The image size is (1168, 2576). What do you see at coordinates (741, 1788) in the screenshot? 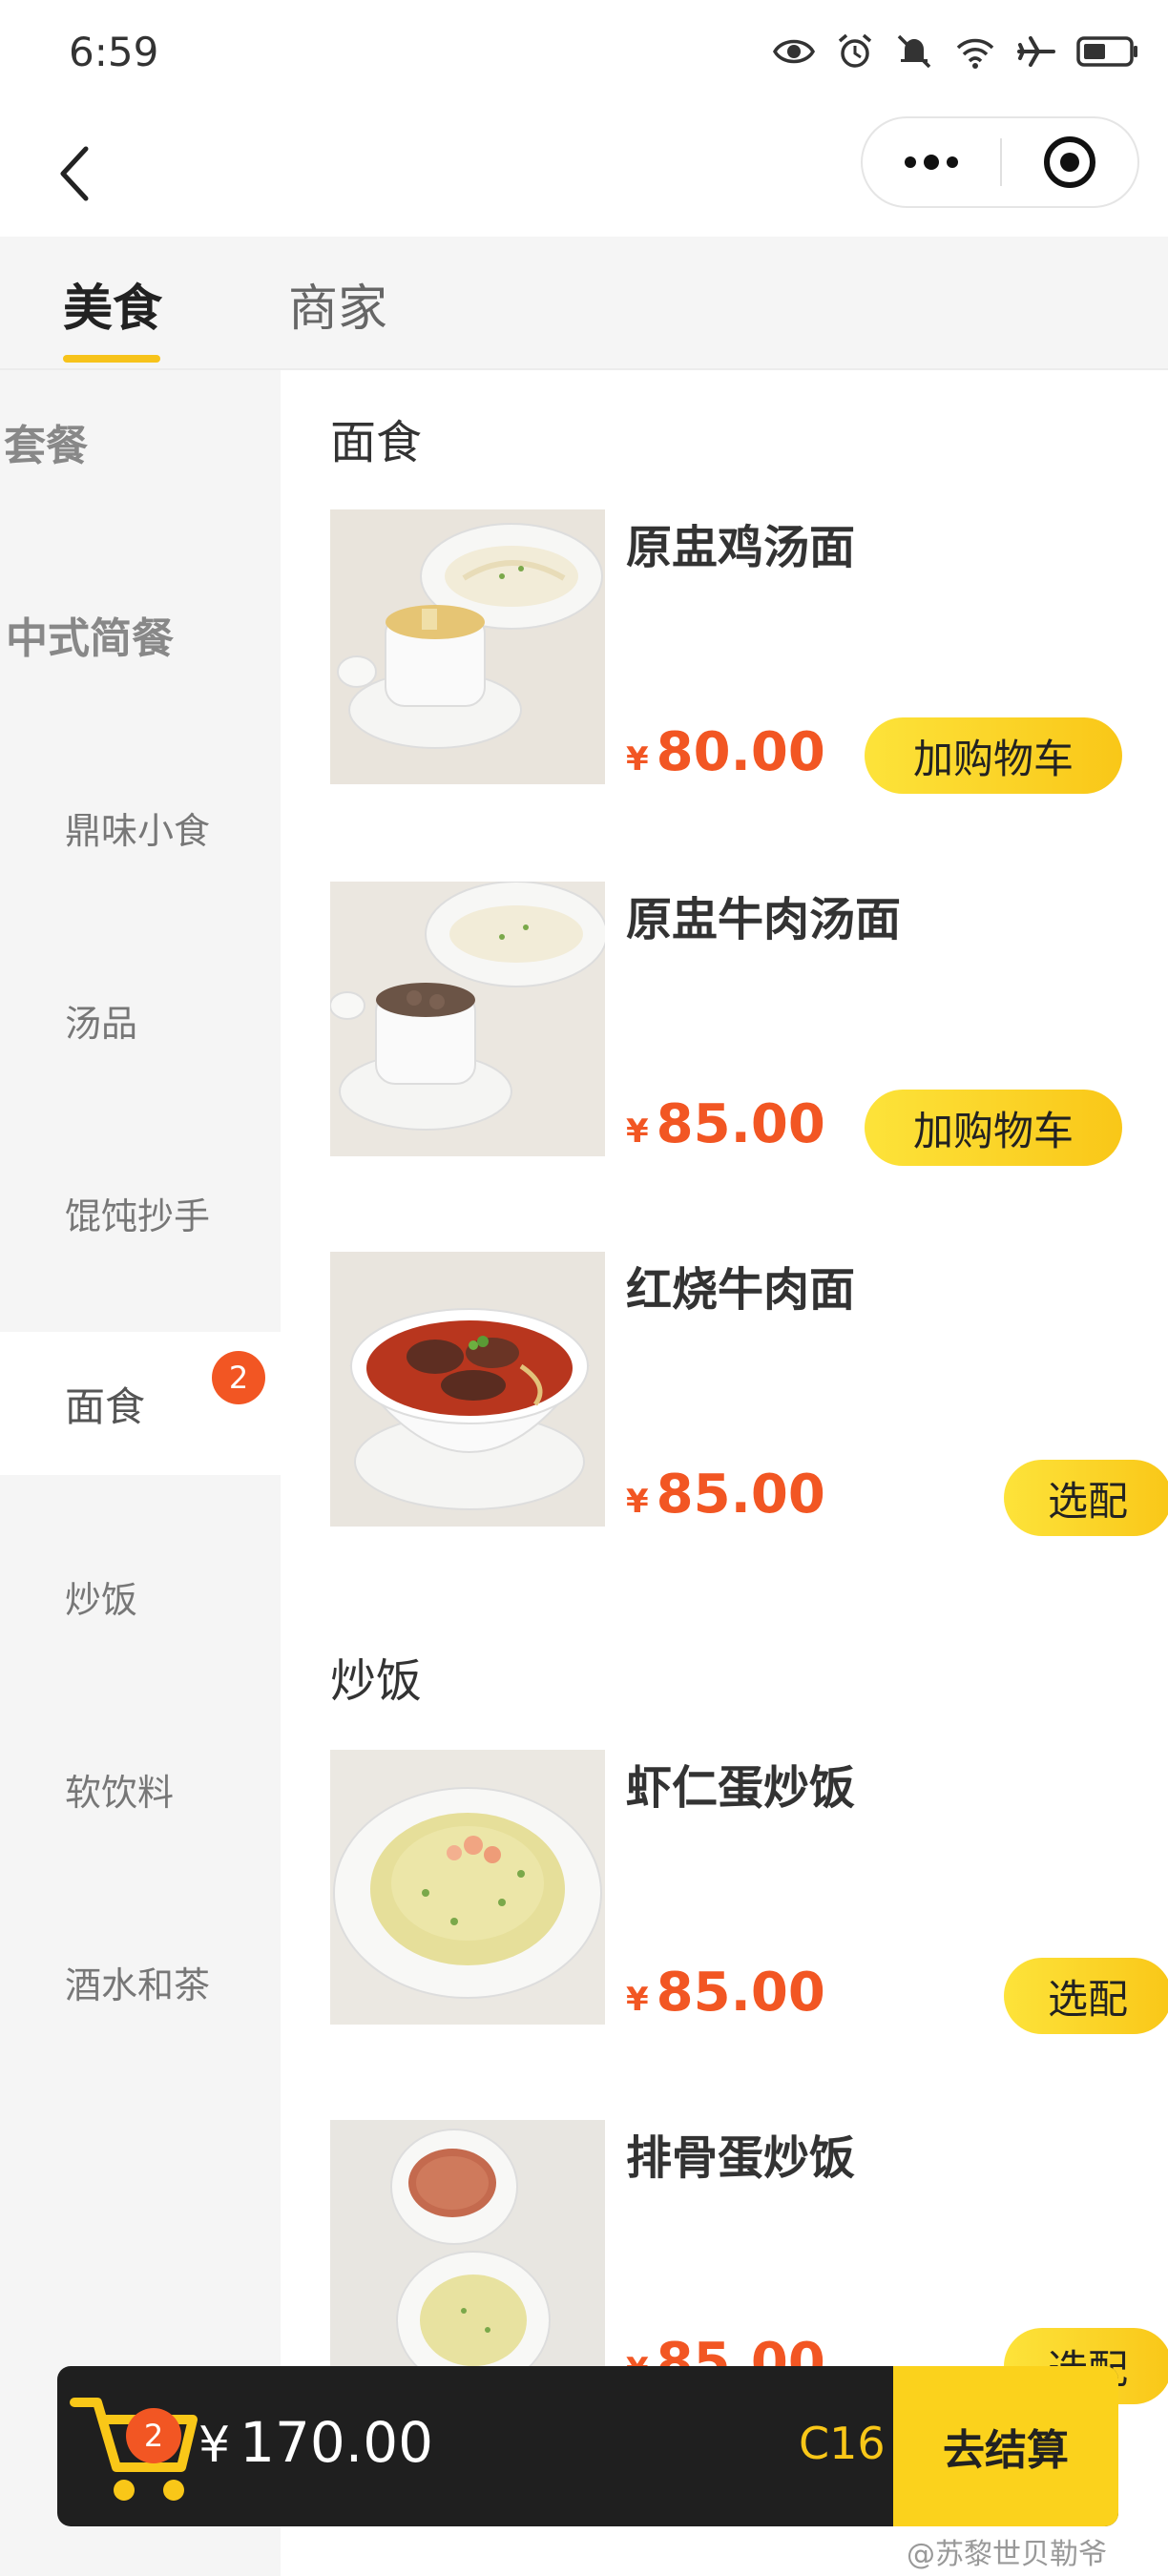
I see `dish-name: 虾仁蛋炒饭` at bounding box center [741, 1788].